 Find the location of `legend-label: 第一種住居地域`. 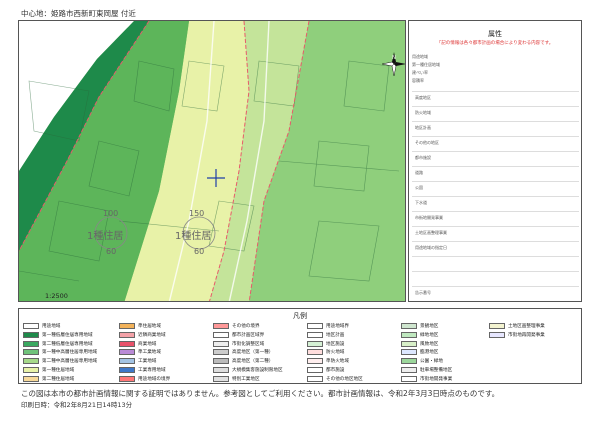

legend-label: 第一種住居地域 is located at coordinates (58, 370).